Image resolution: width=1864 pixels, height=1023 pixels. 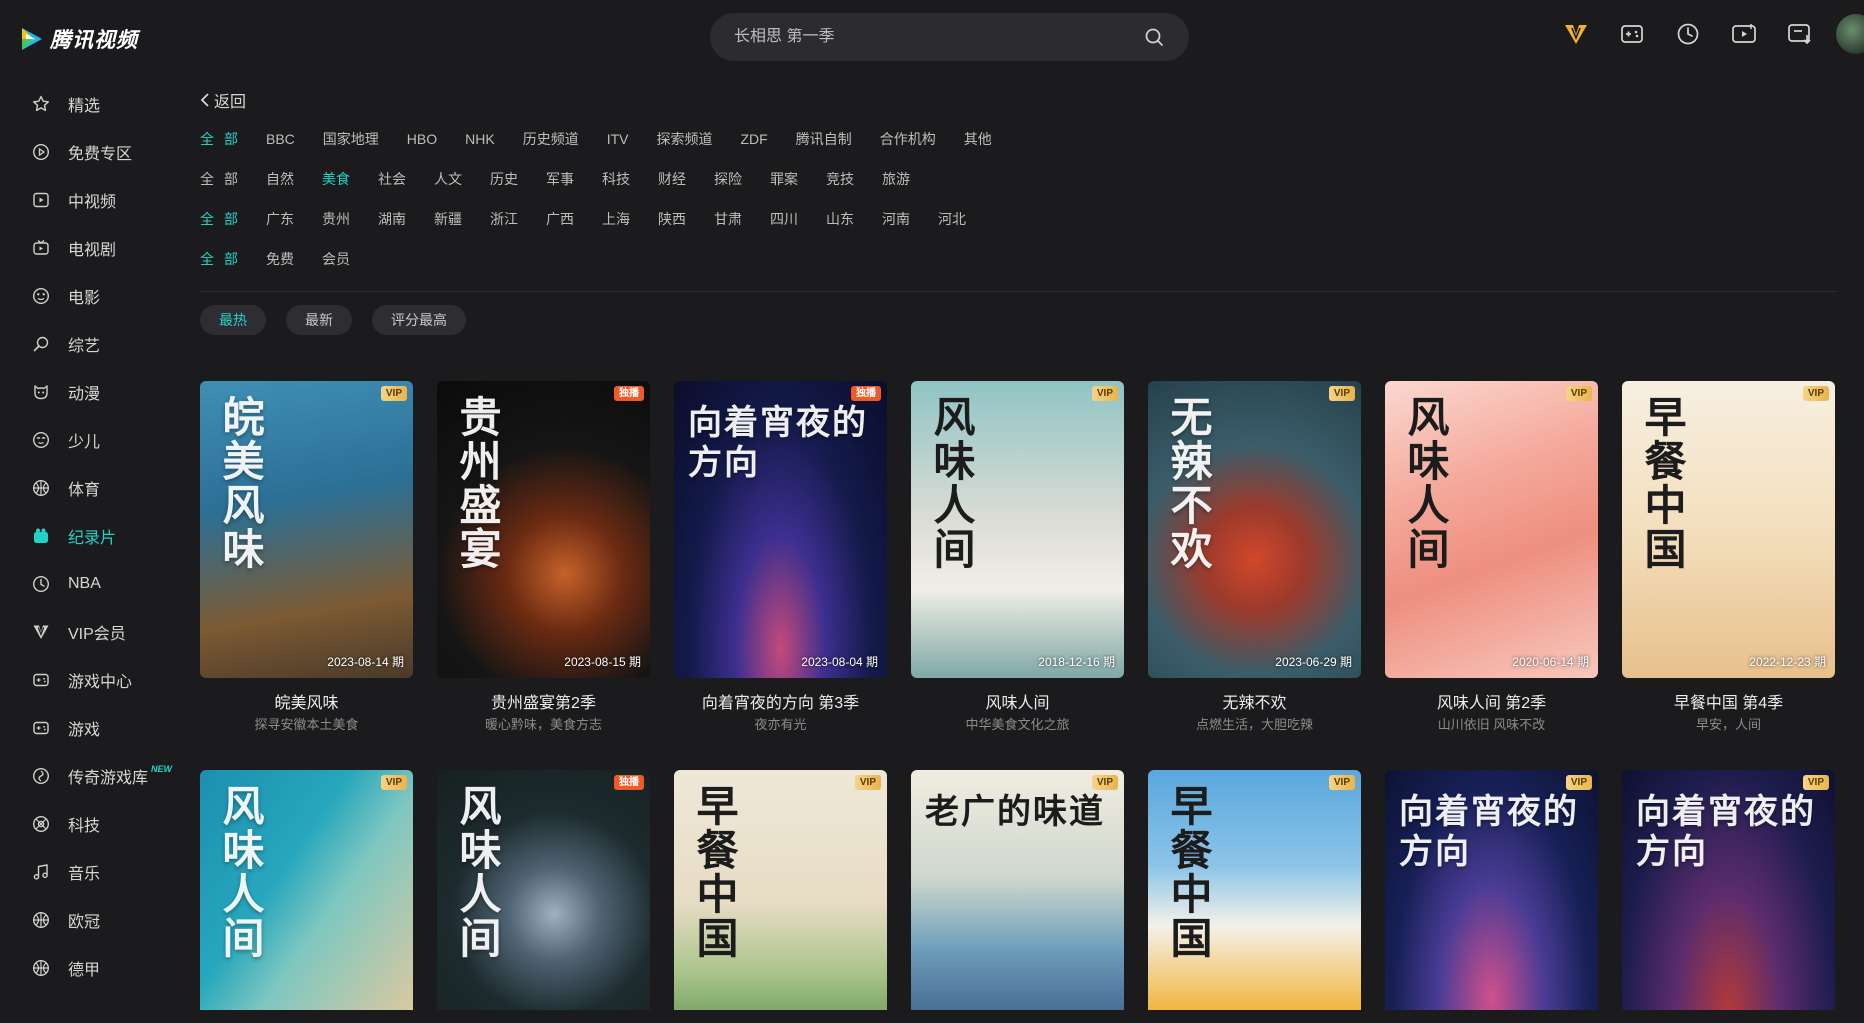 I want to click on card-title: 风味人间 第2季, so click(x=1491, y=700).